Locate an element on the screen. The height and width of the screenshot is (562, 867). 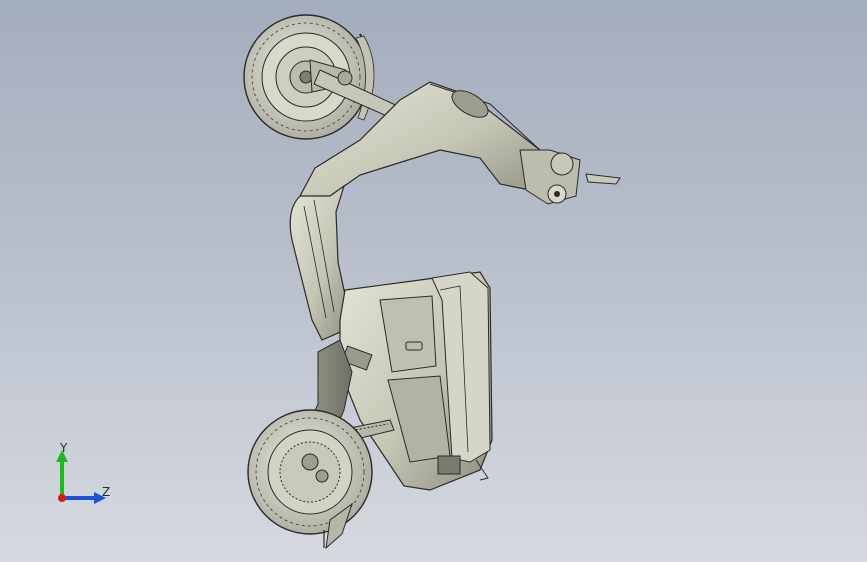
front-wheel is located at coordinates (309, 77).